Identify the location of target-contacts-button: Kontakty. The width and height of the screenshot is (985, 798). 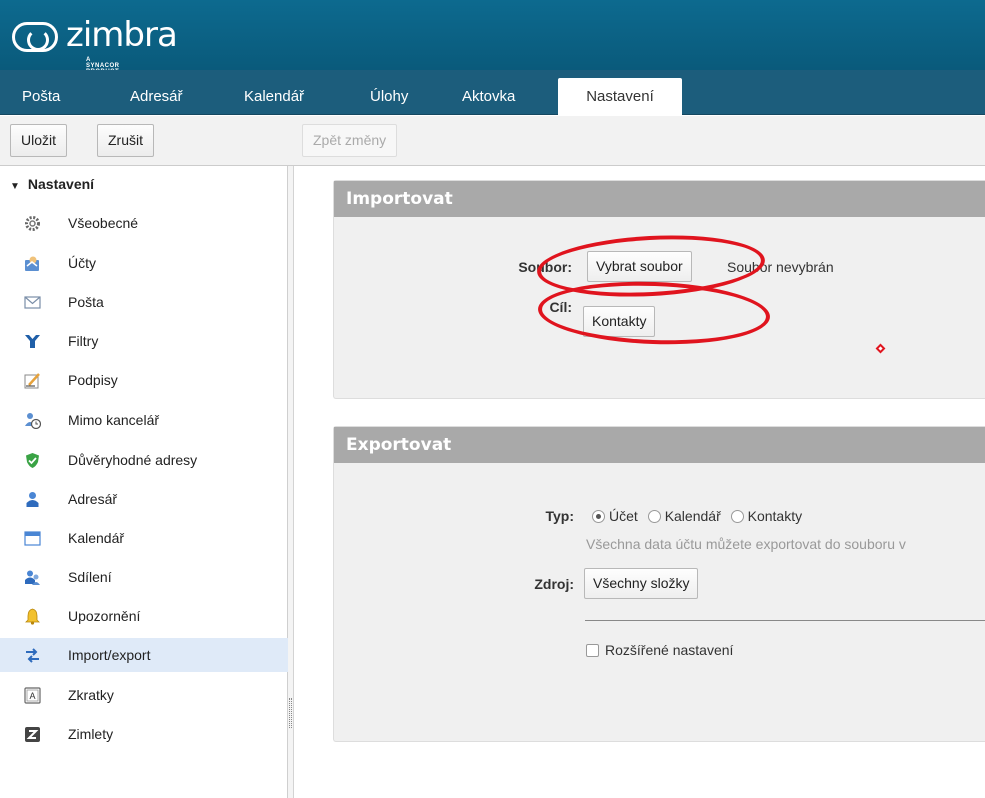
(619, 321).